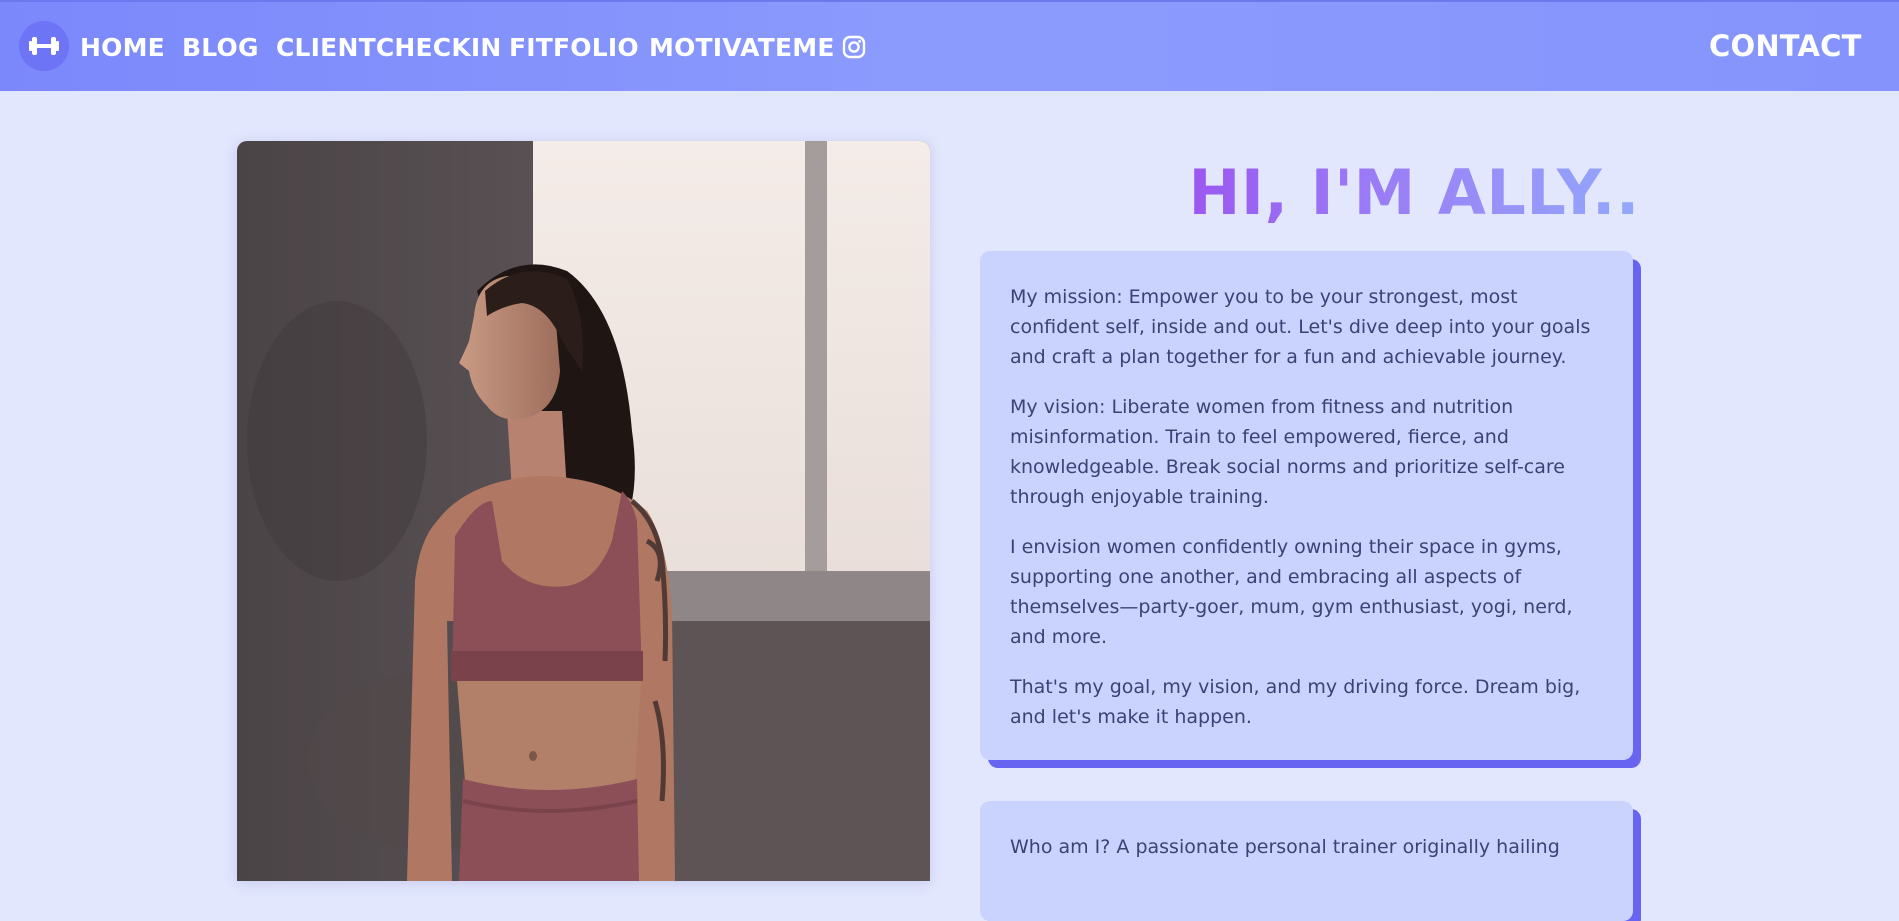 The width and height of the screenshot is (1899, 921). I want to click on nav-clientcheckin: CLIENTCHECKIN, so click(389, 48).